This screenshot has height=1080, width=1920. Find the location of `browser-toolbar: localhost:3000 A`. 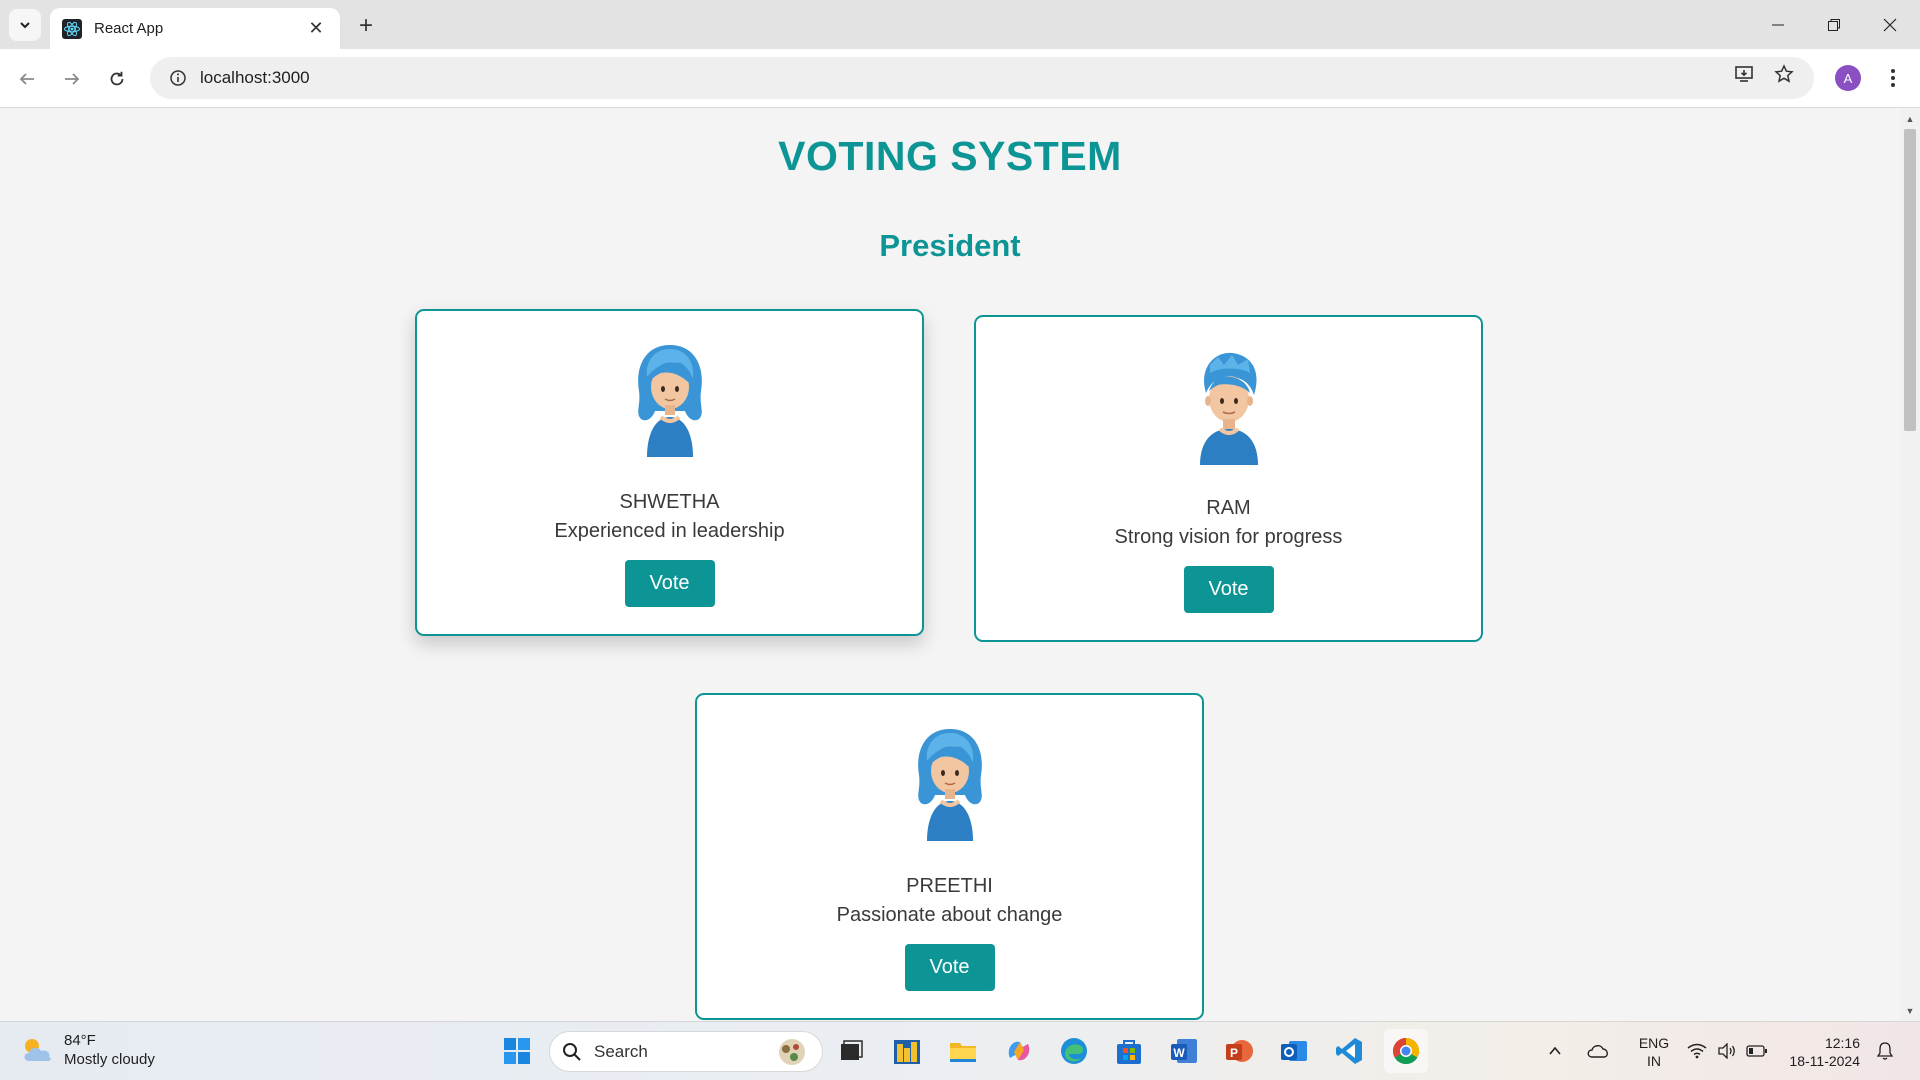

browser-toolbar: localhost:3000 A is located at coordinates (960, 78).